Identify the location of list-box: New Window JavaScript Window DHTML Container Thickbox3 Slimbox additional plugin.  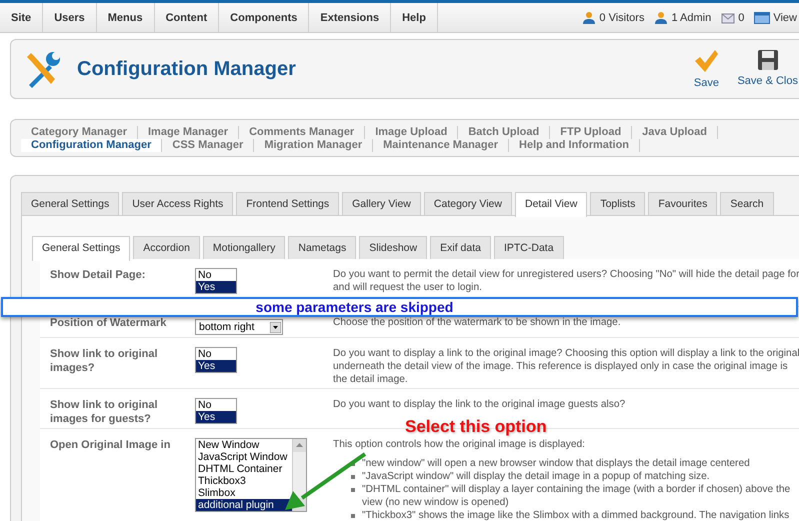
(251, 475).